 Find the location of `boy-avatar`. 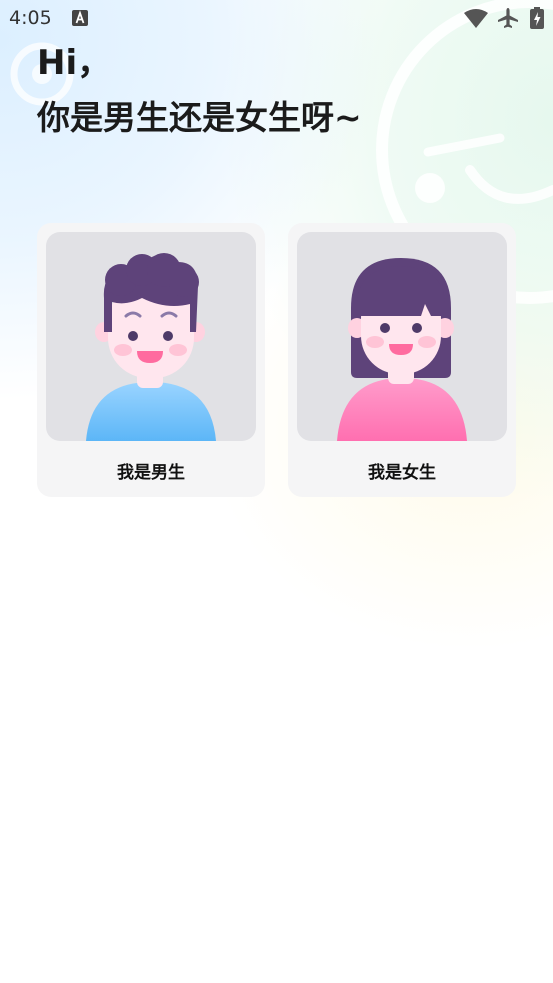

boy-avatar is located at coordinates (151, 336).